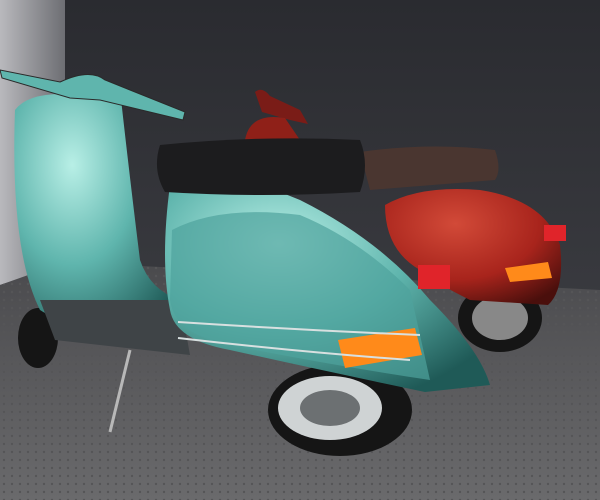 The height and width of the screenshot is (500, 600). I want to click on red-tail-light, so click(555, 233).